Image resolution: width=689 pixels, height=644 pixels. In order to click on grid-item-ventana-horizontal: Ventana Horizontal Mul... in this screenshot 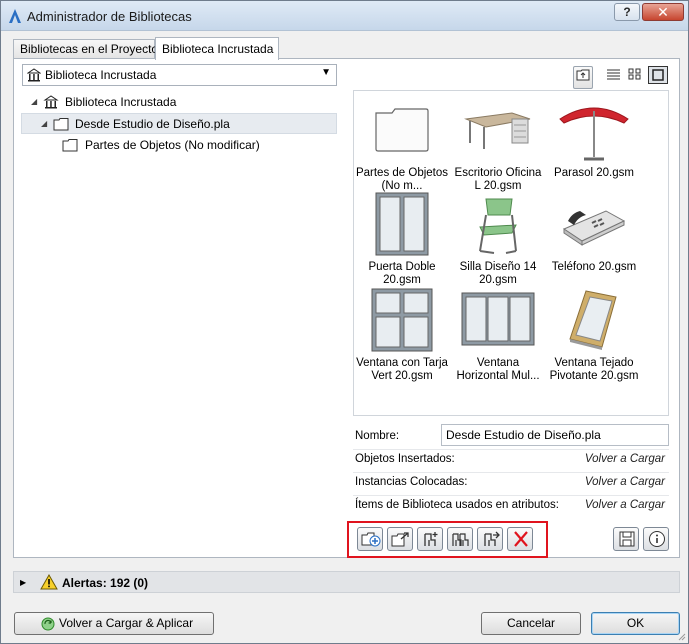, I will do `click(498, 335)`.